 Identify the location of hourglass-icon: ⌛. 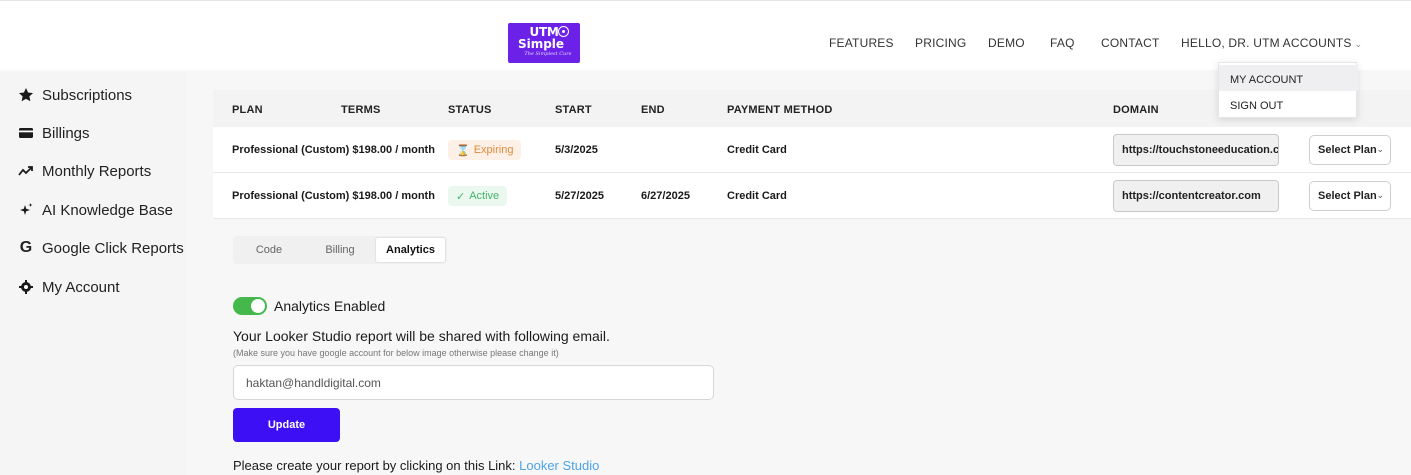
(463, 150).